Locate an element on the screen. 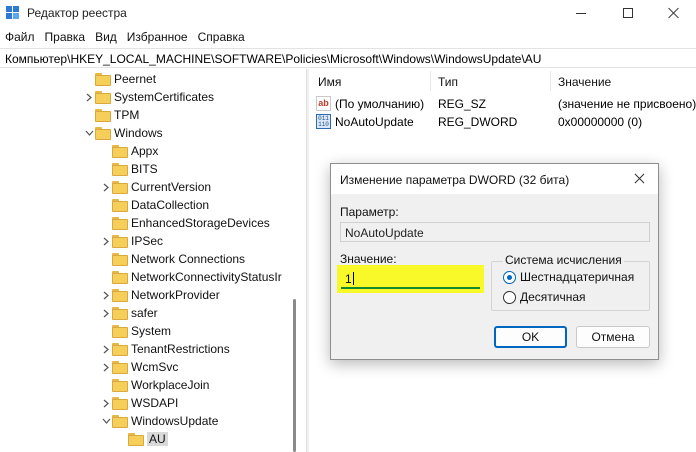 The image size is (696, 452). tree-item: Network Connections is located at coordinates (172, 259).